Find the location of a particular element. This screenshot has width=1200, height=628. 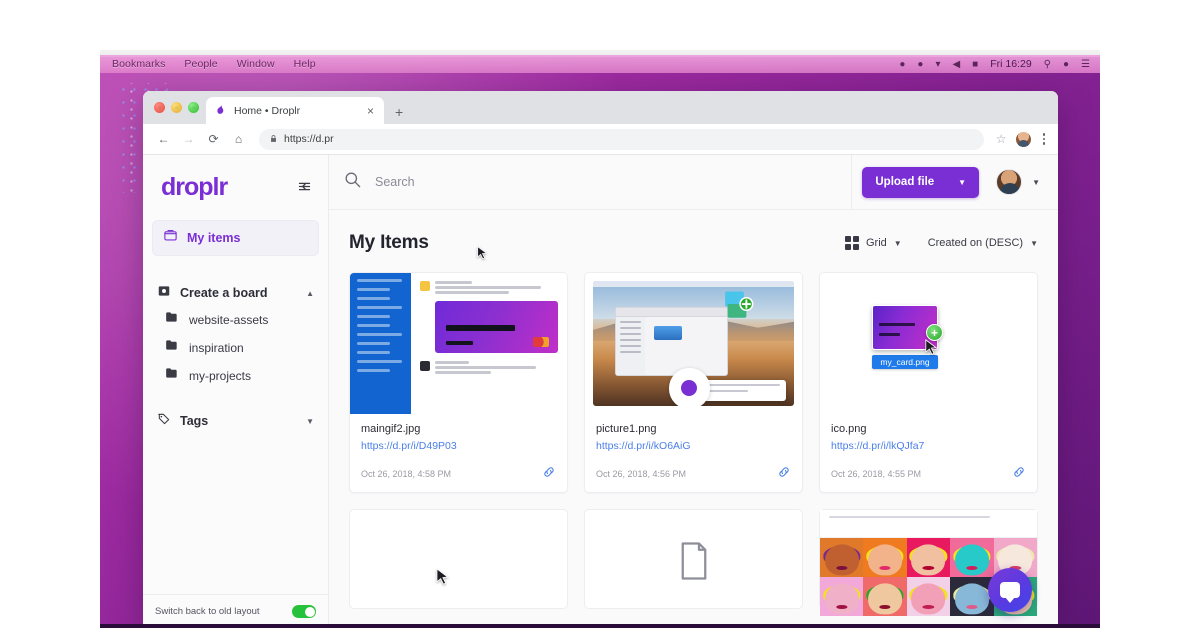

collapse-sidebar-icon is located at coordinates (304, 187).